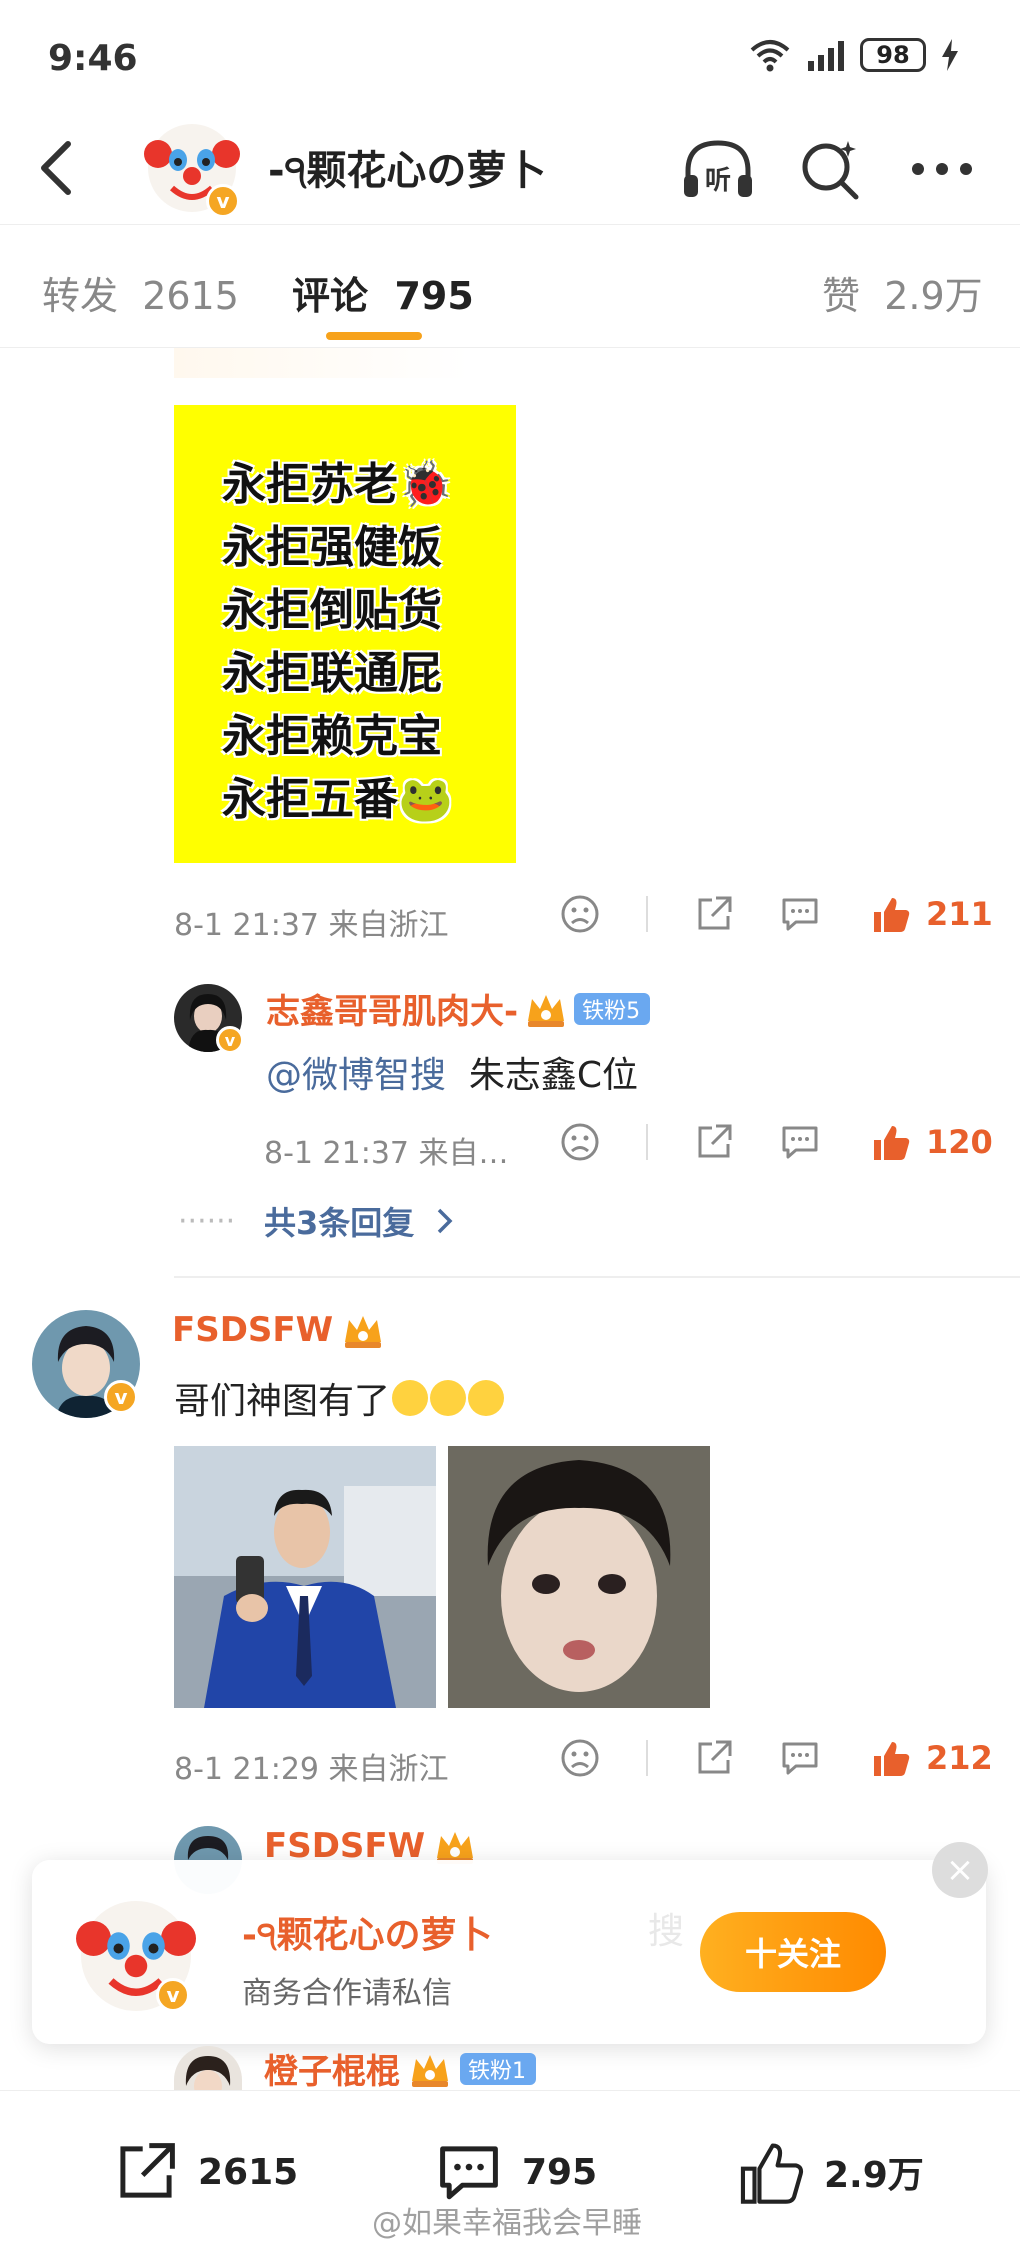  Describe the element at coordinates (546, 1010) in the screenshot. I see `crown-badge-icon` at that location.